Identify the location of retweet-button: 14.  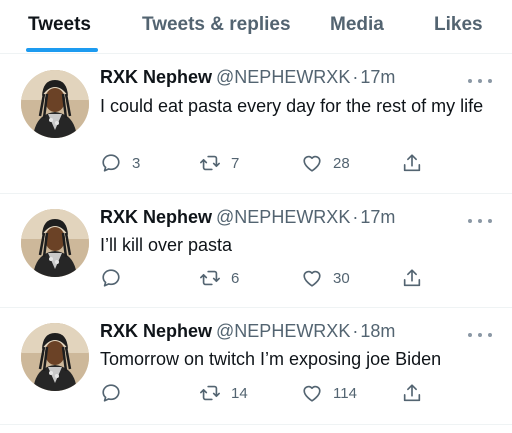
(223, 393).